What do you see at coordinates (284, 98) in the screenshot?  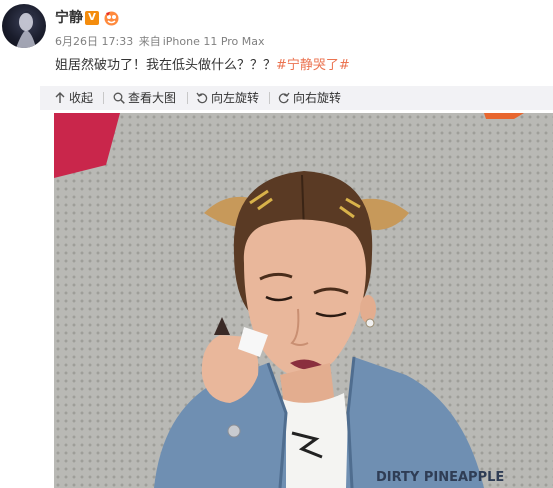 I see `rotate-right-icon` at bounding box center [284, 98].